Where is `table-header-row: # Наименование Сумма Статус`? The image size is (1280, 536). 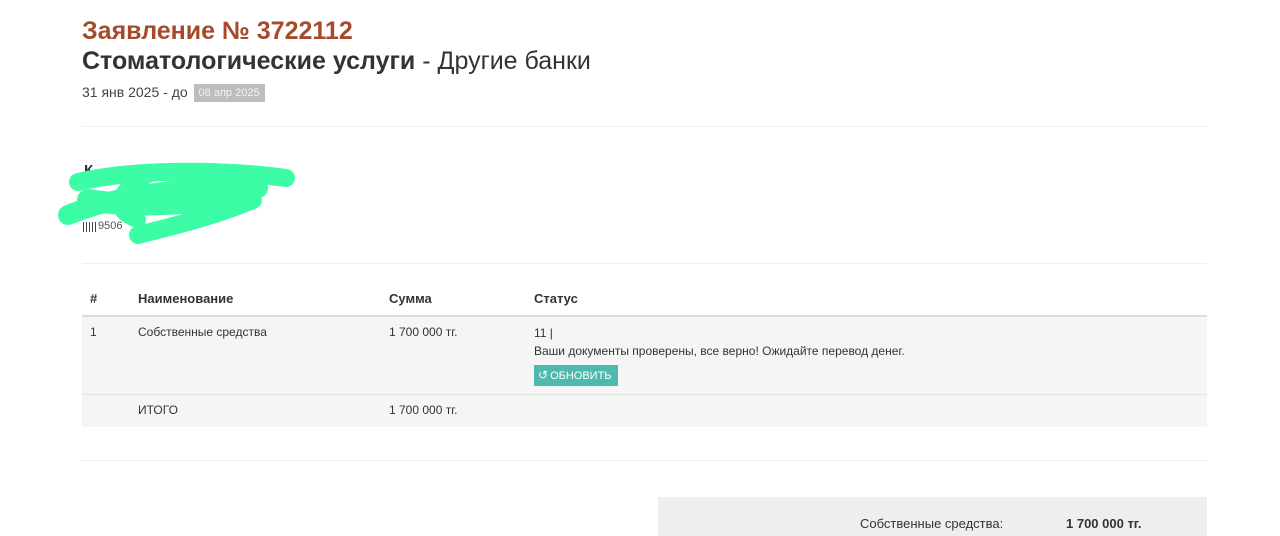 table-header-row: # Наименование Сумма Статус is located at coordinates (644, 299).